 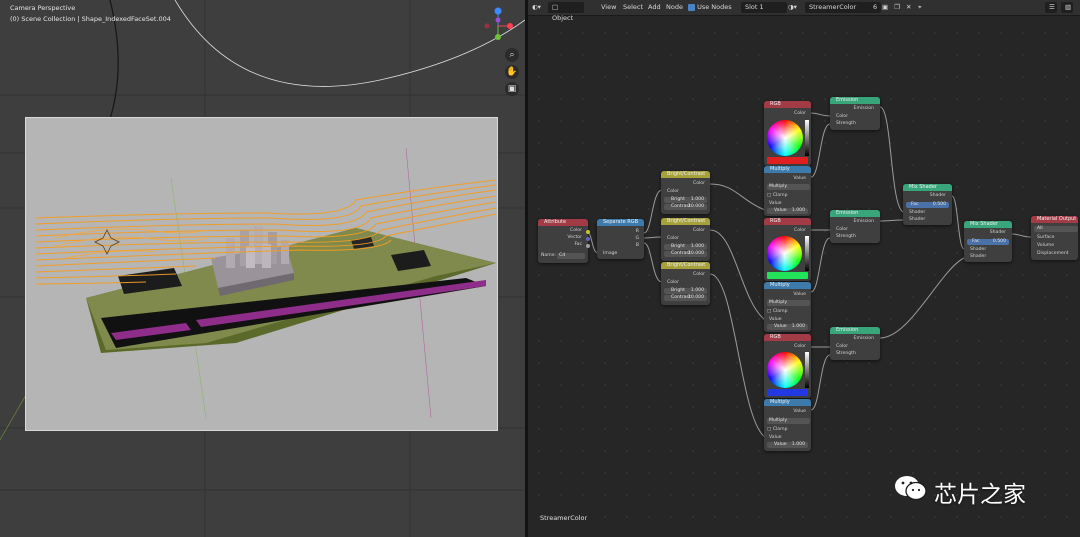 What do you see at coordinates (855, 343) in the screenshot?
I see `emission-node-3: Emission Emission Color Strength` at bounding box center [855, 343].